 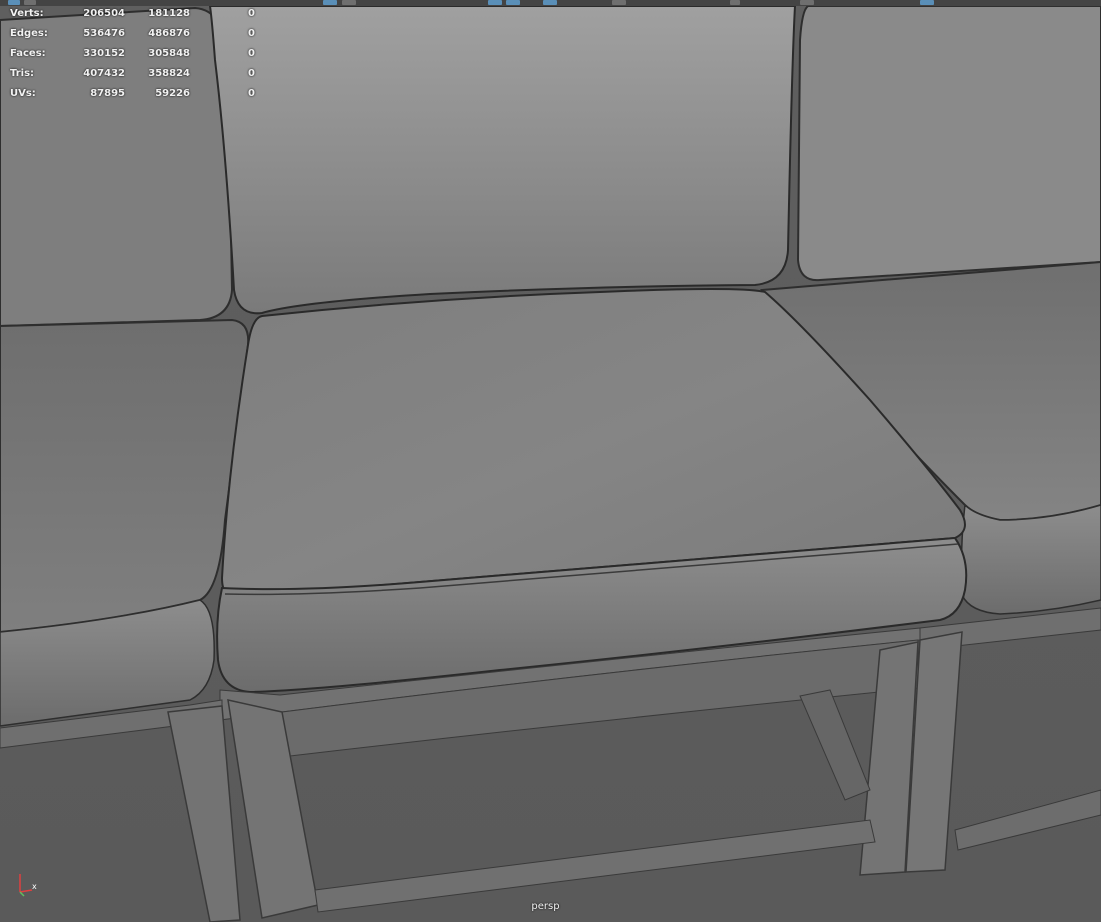 What do you see at coordinates (172, 93) in the screenshot?
I see `hud-value: 59226` at bounding box center [172, 93].